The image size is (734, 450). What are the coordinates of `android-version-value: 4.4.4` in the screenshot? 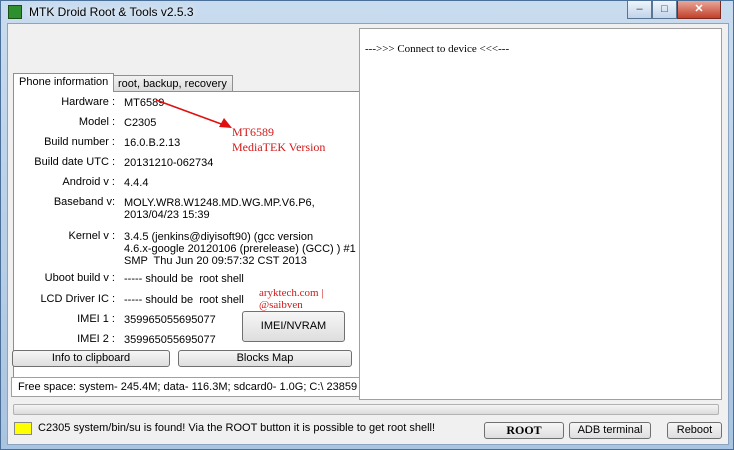 It's located at (136, 183).